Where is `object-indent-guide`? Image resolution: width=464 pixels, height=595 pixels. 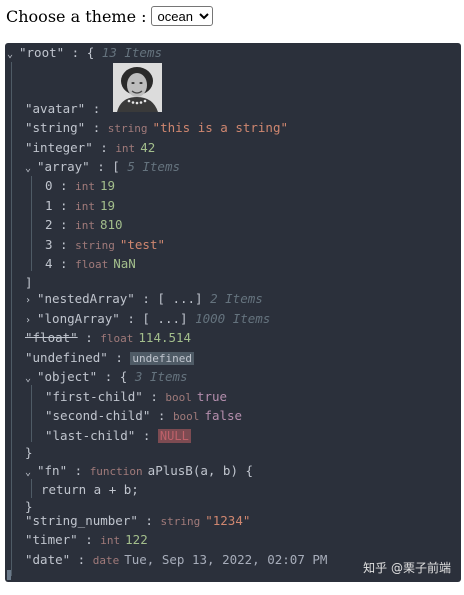 object-indent-guide is located at coordinates (31, 413).